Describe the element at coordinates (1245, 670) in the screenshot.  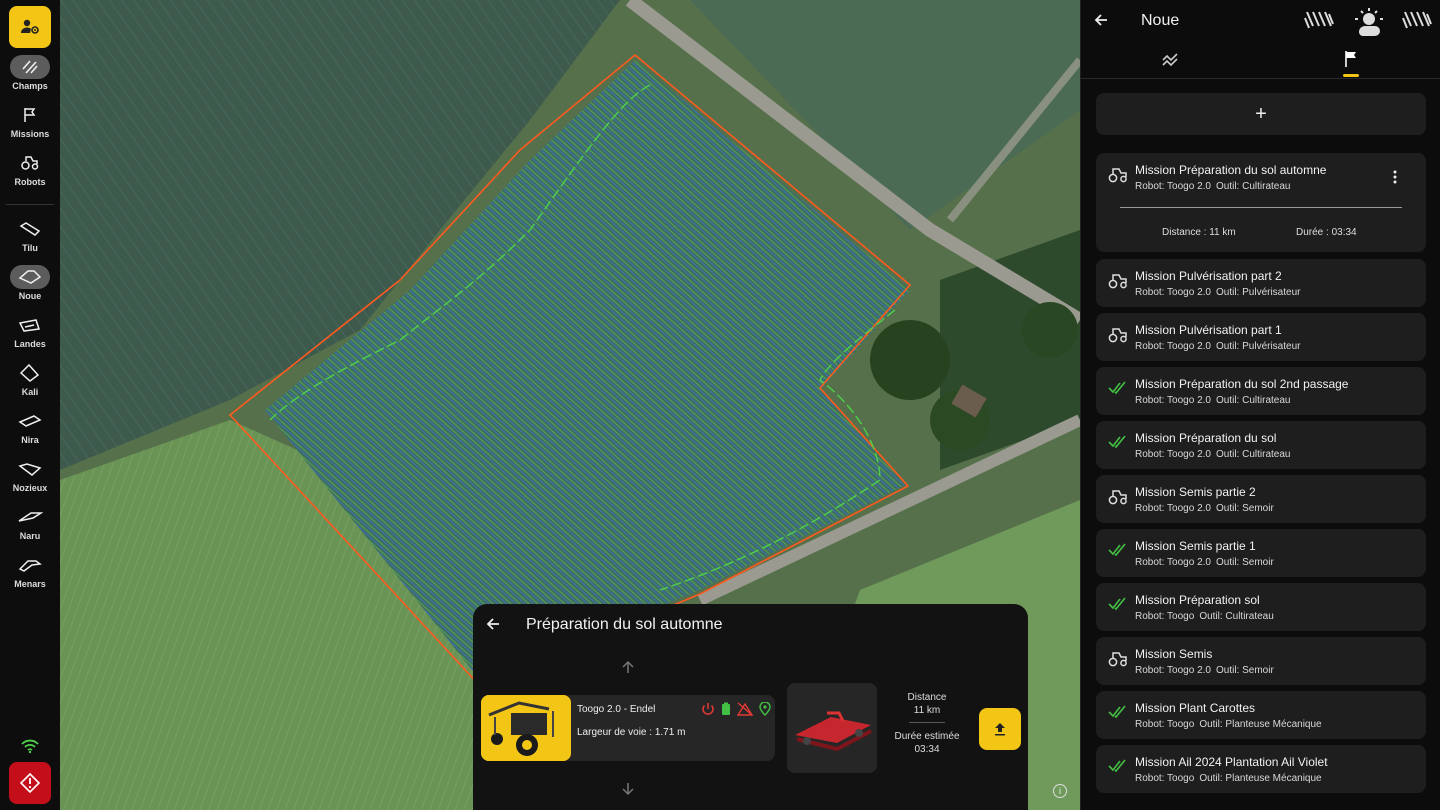
I see `mission-tool: Outil: Semoir` at that location.